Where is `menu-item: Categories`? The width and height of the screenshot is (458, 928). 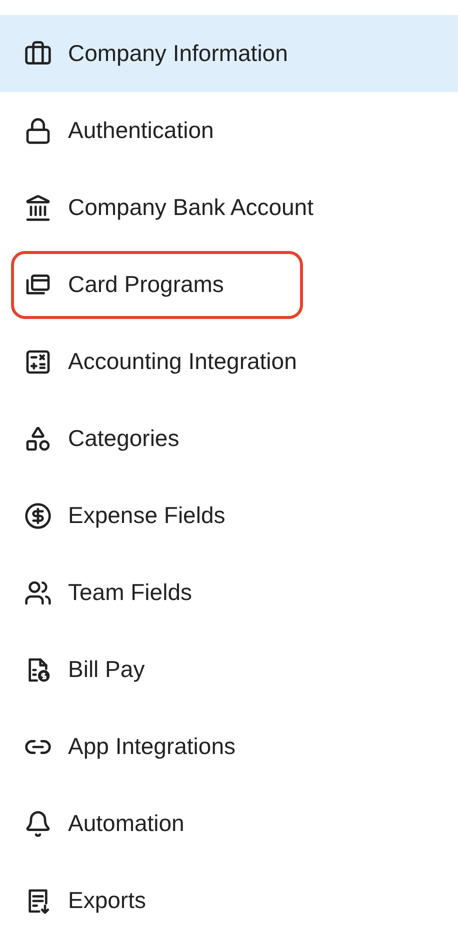 menu-item: Categories is located at coordinates (104, 438).